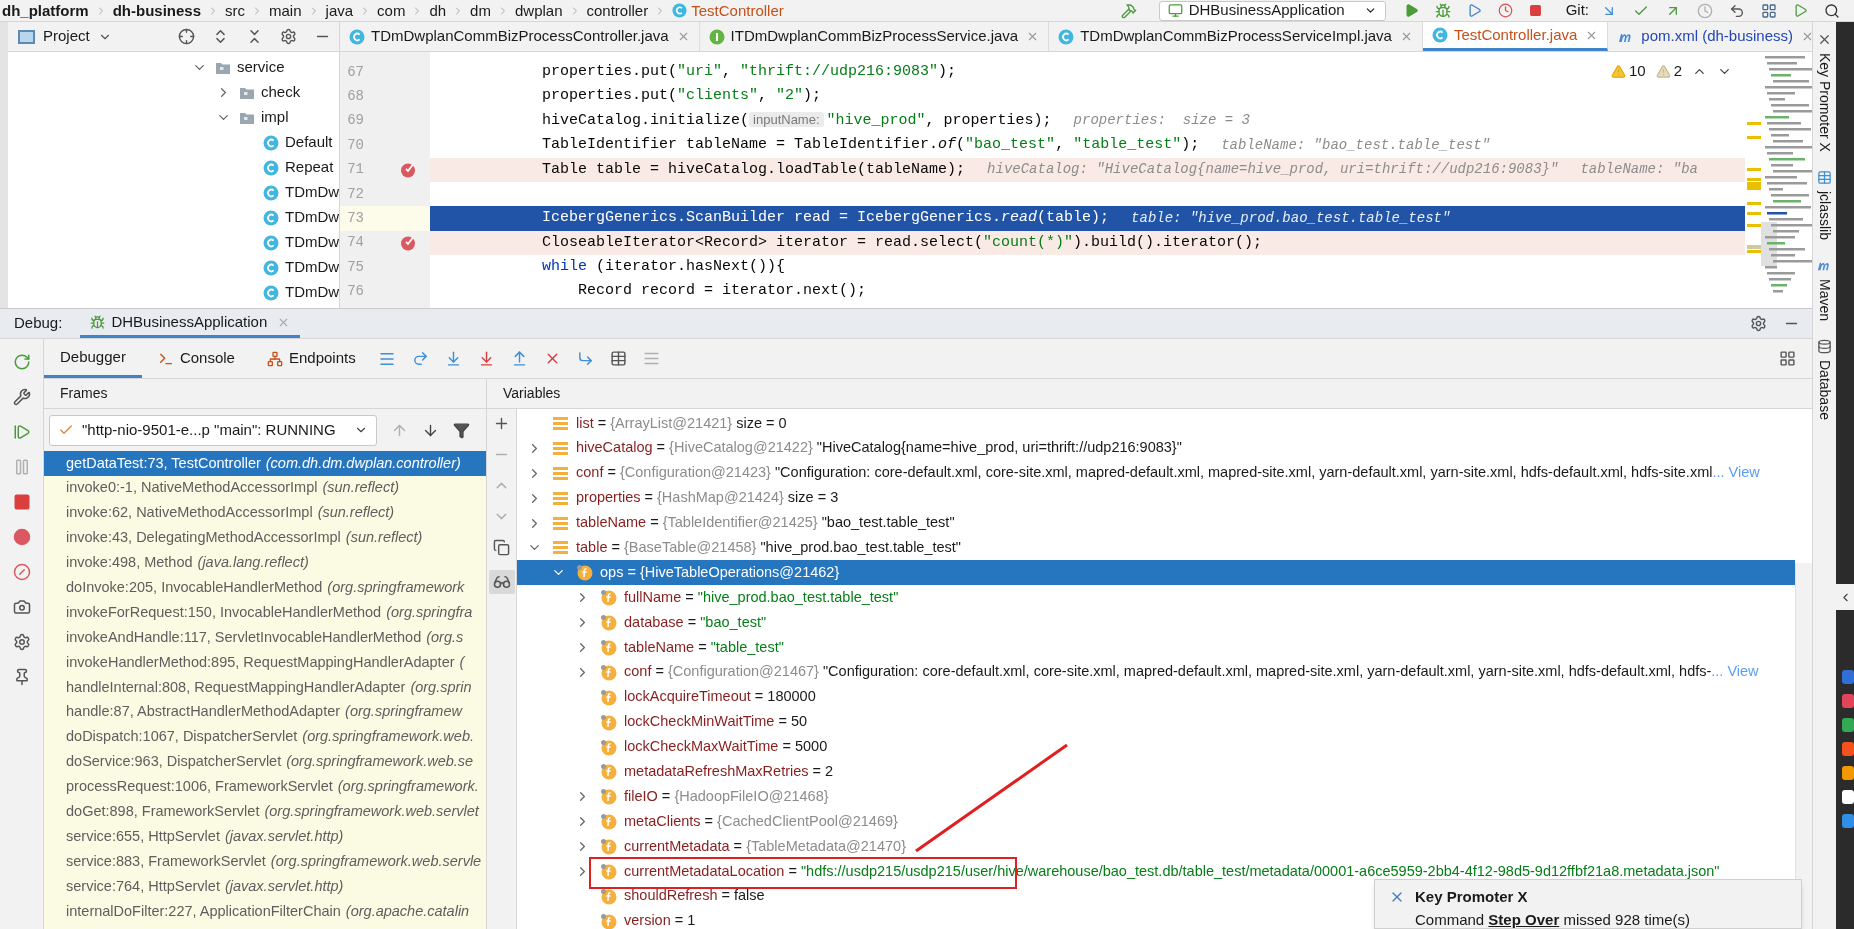 Image resolution: width=1854 pixels, height=929 pixels. Describe the element at coordinates (45, 10) in the screenshot. I see `breadcrumb-item: dh_platform` at that location.